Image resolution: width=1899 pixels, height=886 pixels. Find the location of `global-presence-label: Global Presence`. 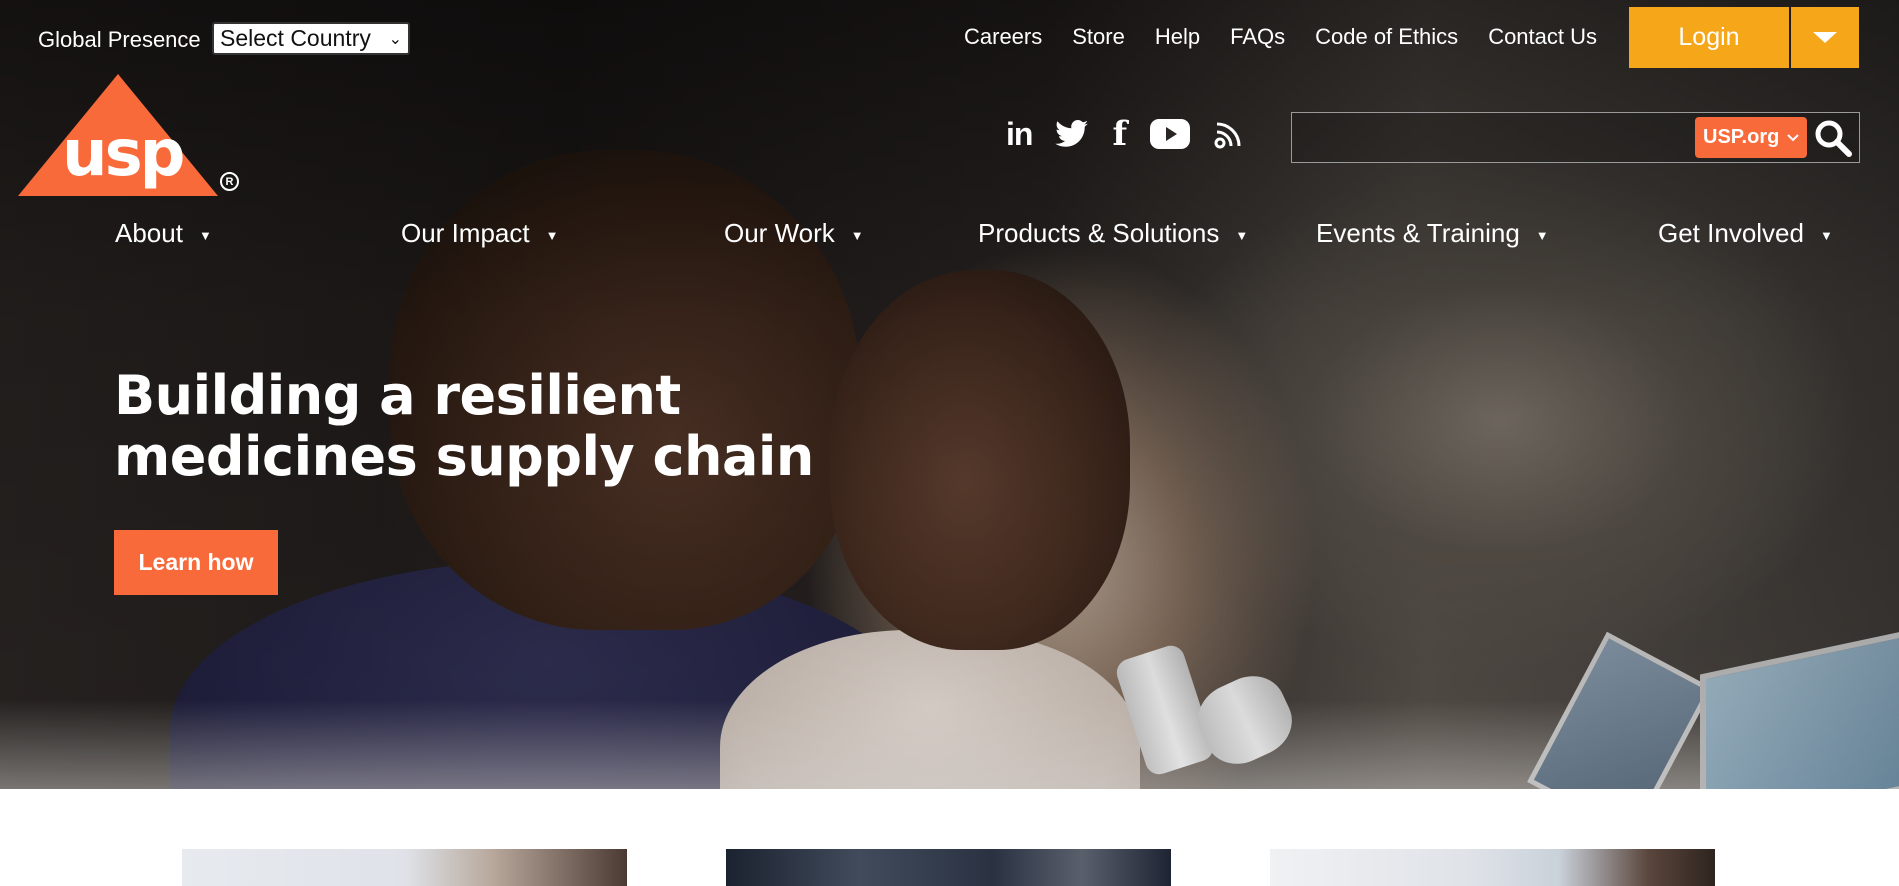

global-presence-label: Global Presence is located at coordinates (119, 39).